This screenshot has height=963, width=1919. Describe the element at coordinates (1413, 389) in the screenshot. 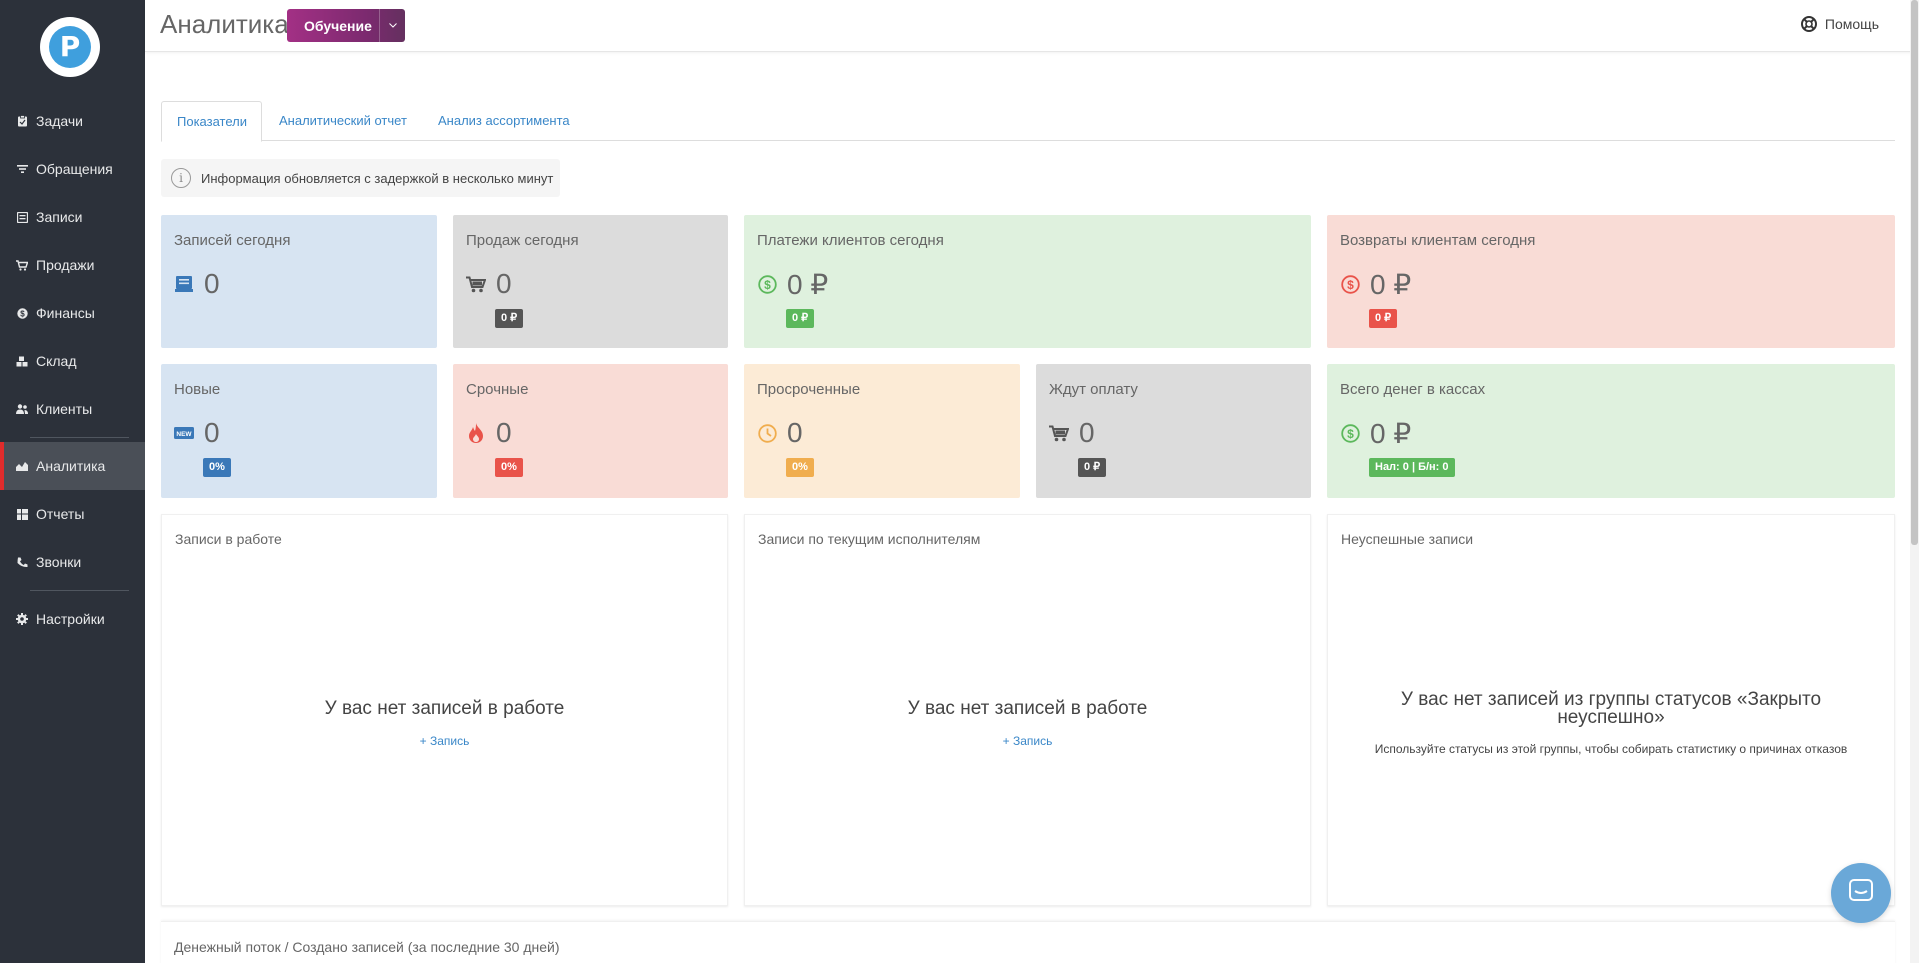

I see `card-title: Всего денег в кассах` at that location.